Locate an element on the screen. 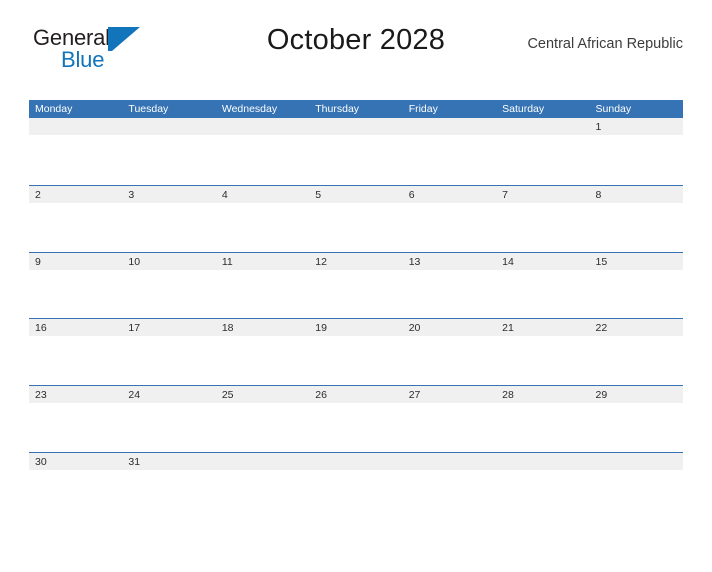 This screenshot has width=712, height=572. calendar-day-cell: 19 is located at coordinates (356, 352).